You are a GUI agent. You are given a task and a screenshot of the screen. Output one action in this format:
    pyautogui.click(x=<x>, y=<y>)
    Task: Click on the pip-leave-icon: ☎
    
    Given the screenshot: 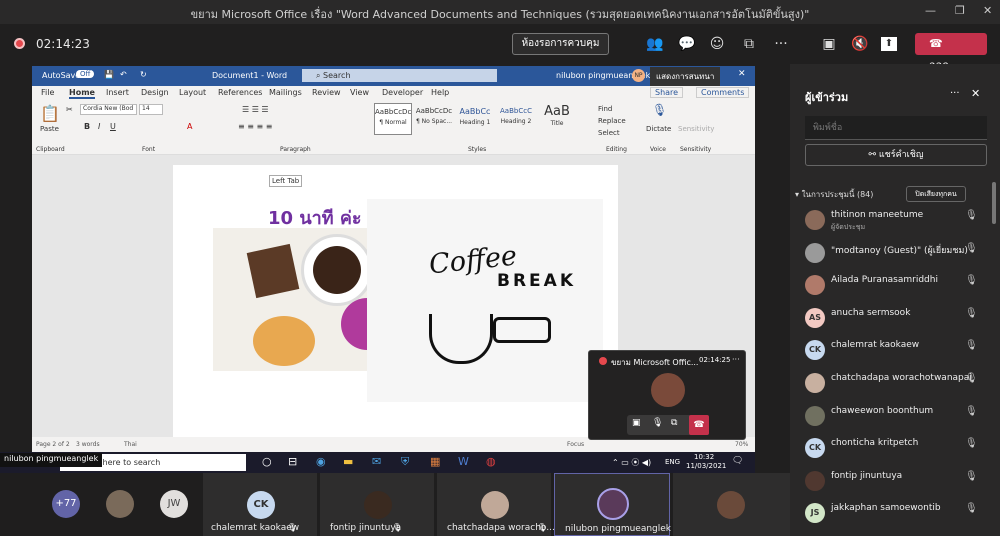 What is the action you would take?
    pyautogui.click(x=699, y=425)
    